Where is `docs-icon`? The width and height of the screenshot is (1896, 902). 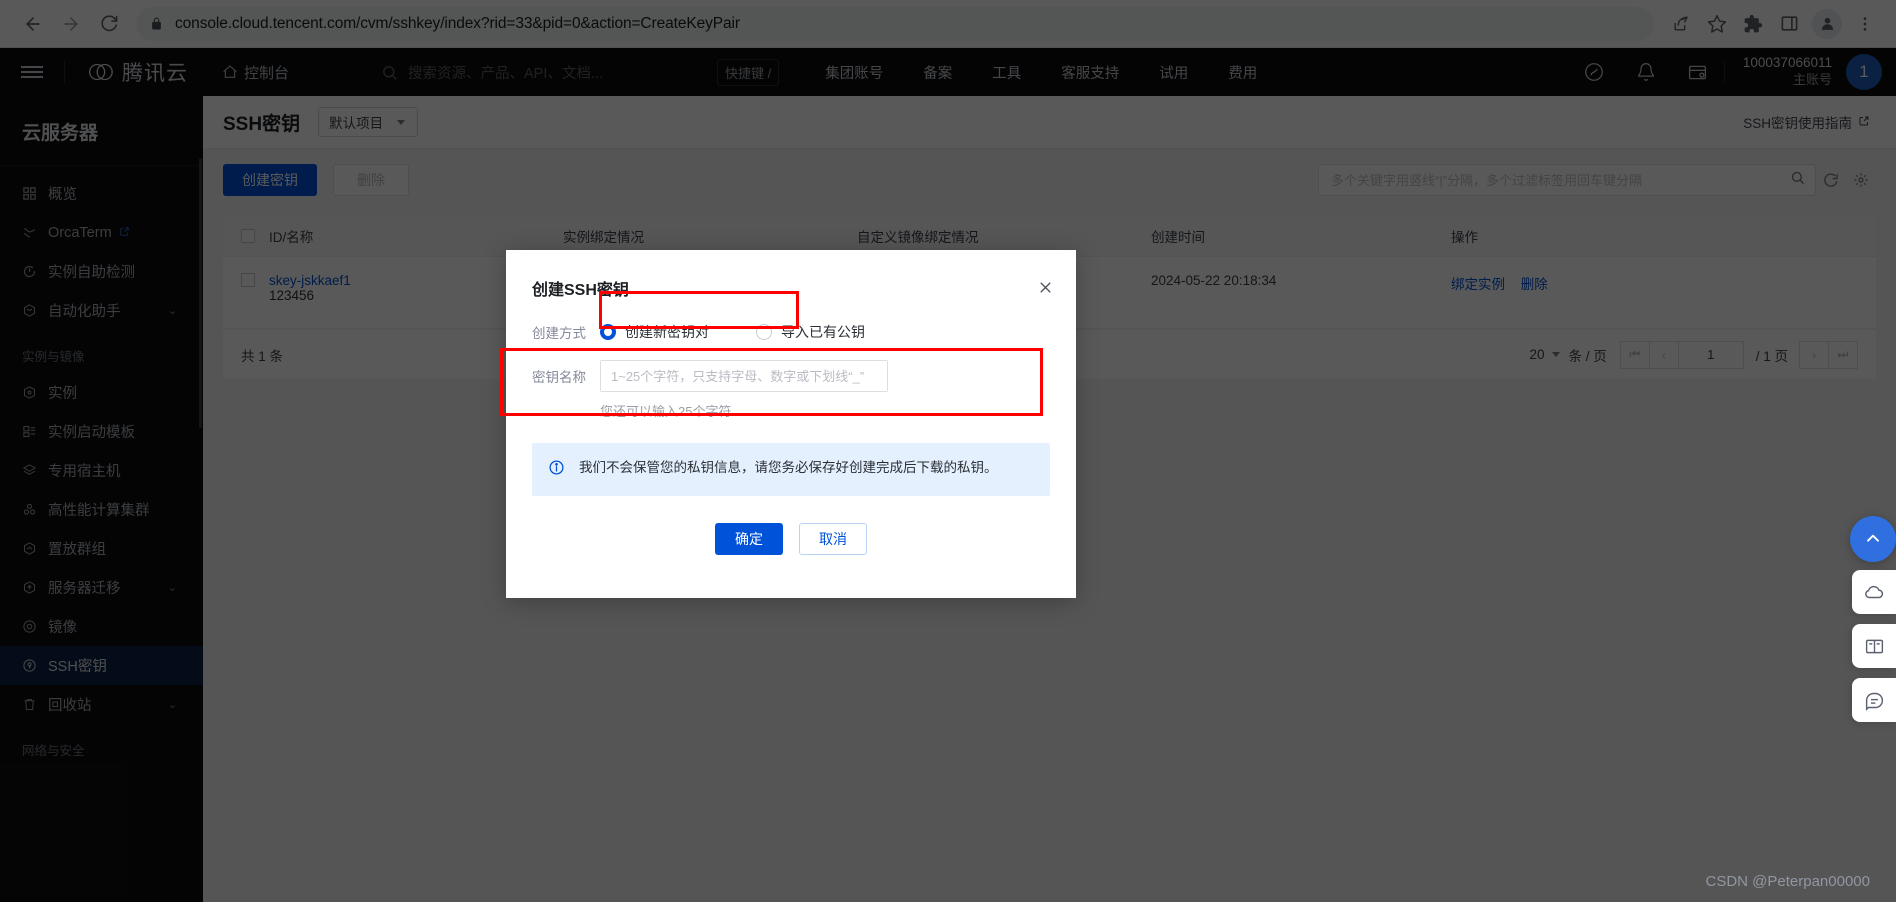
docs-icon is located at coordinates (1874, 646).